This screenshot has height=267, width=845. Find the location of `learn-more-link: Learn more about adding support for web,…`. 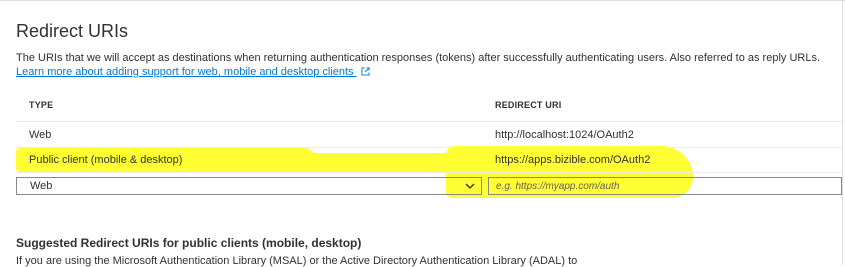

learn-more-link: Learn more about adding support for web,… is located at coordinates (193, 72).